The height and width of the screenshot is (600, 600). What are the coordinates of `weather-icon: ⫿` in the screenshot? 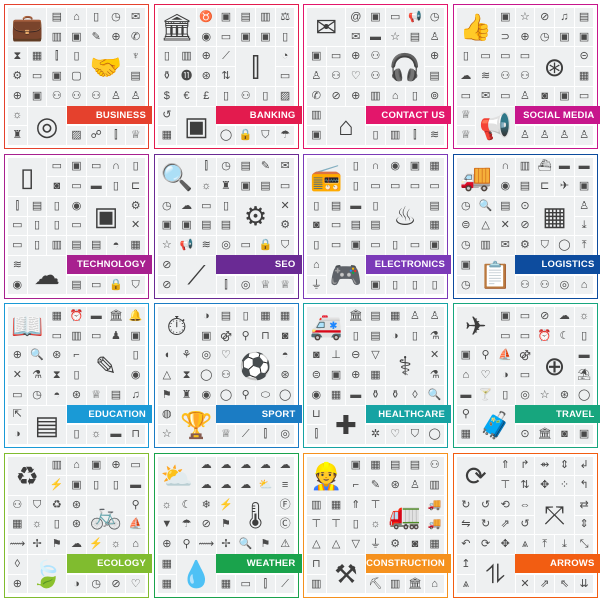 It's located at (265, 584).